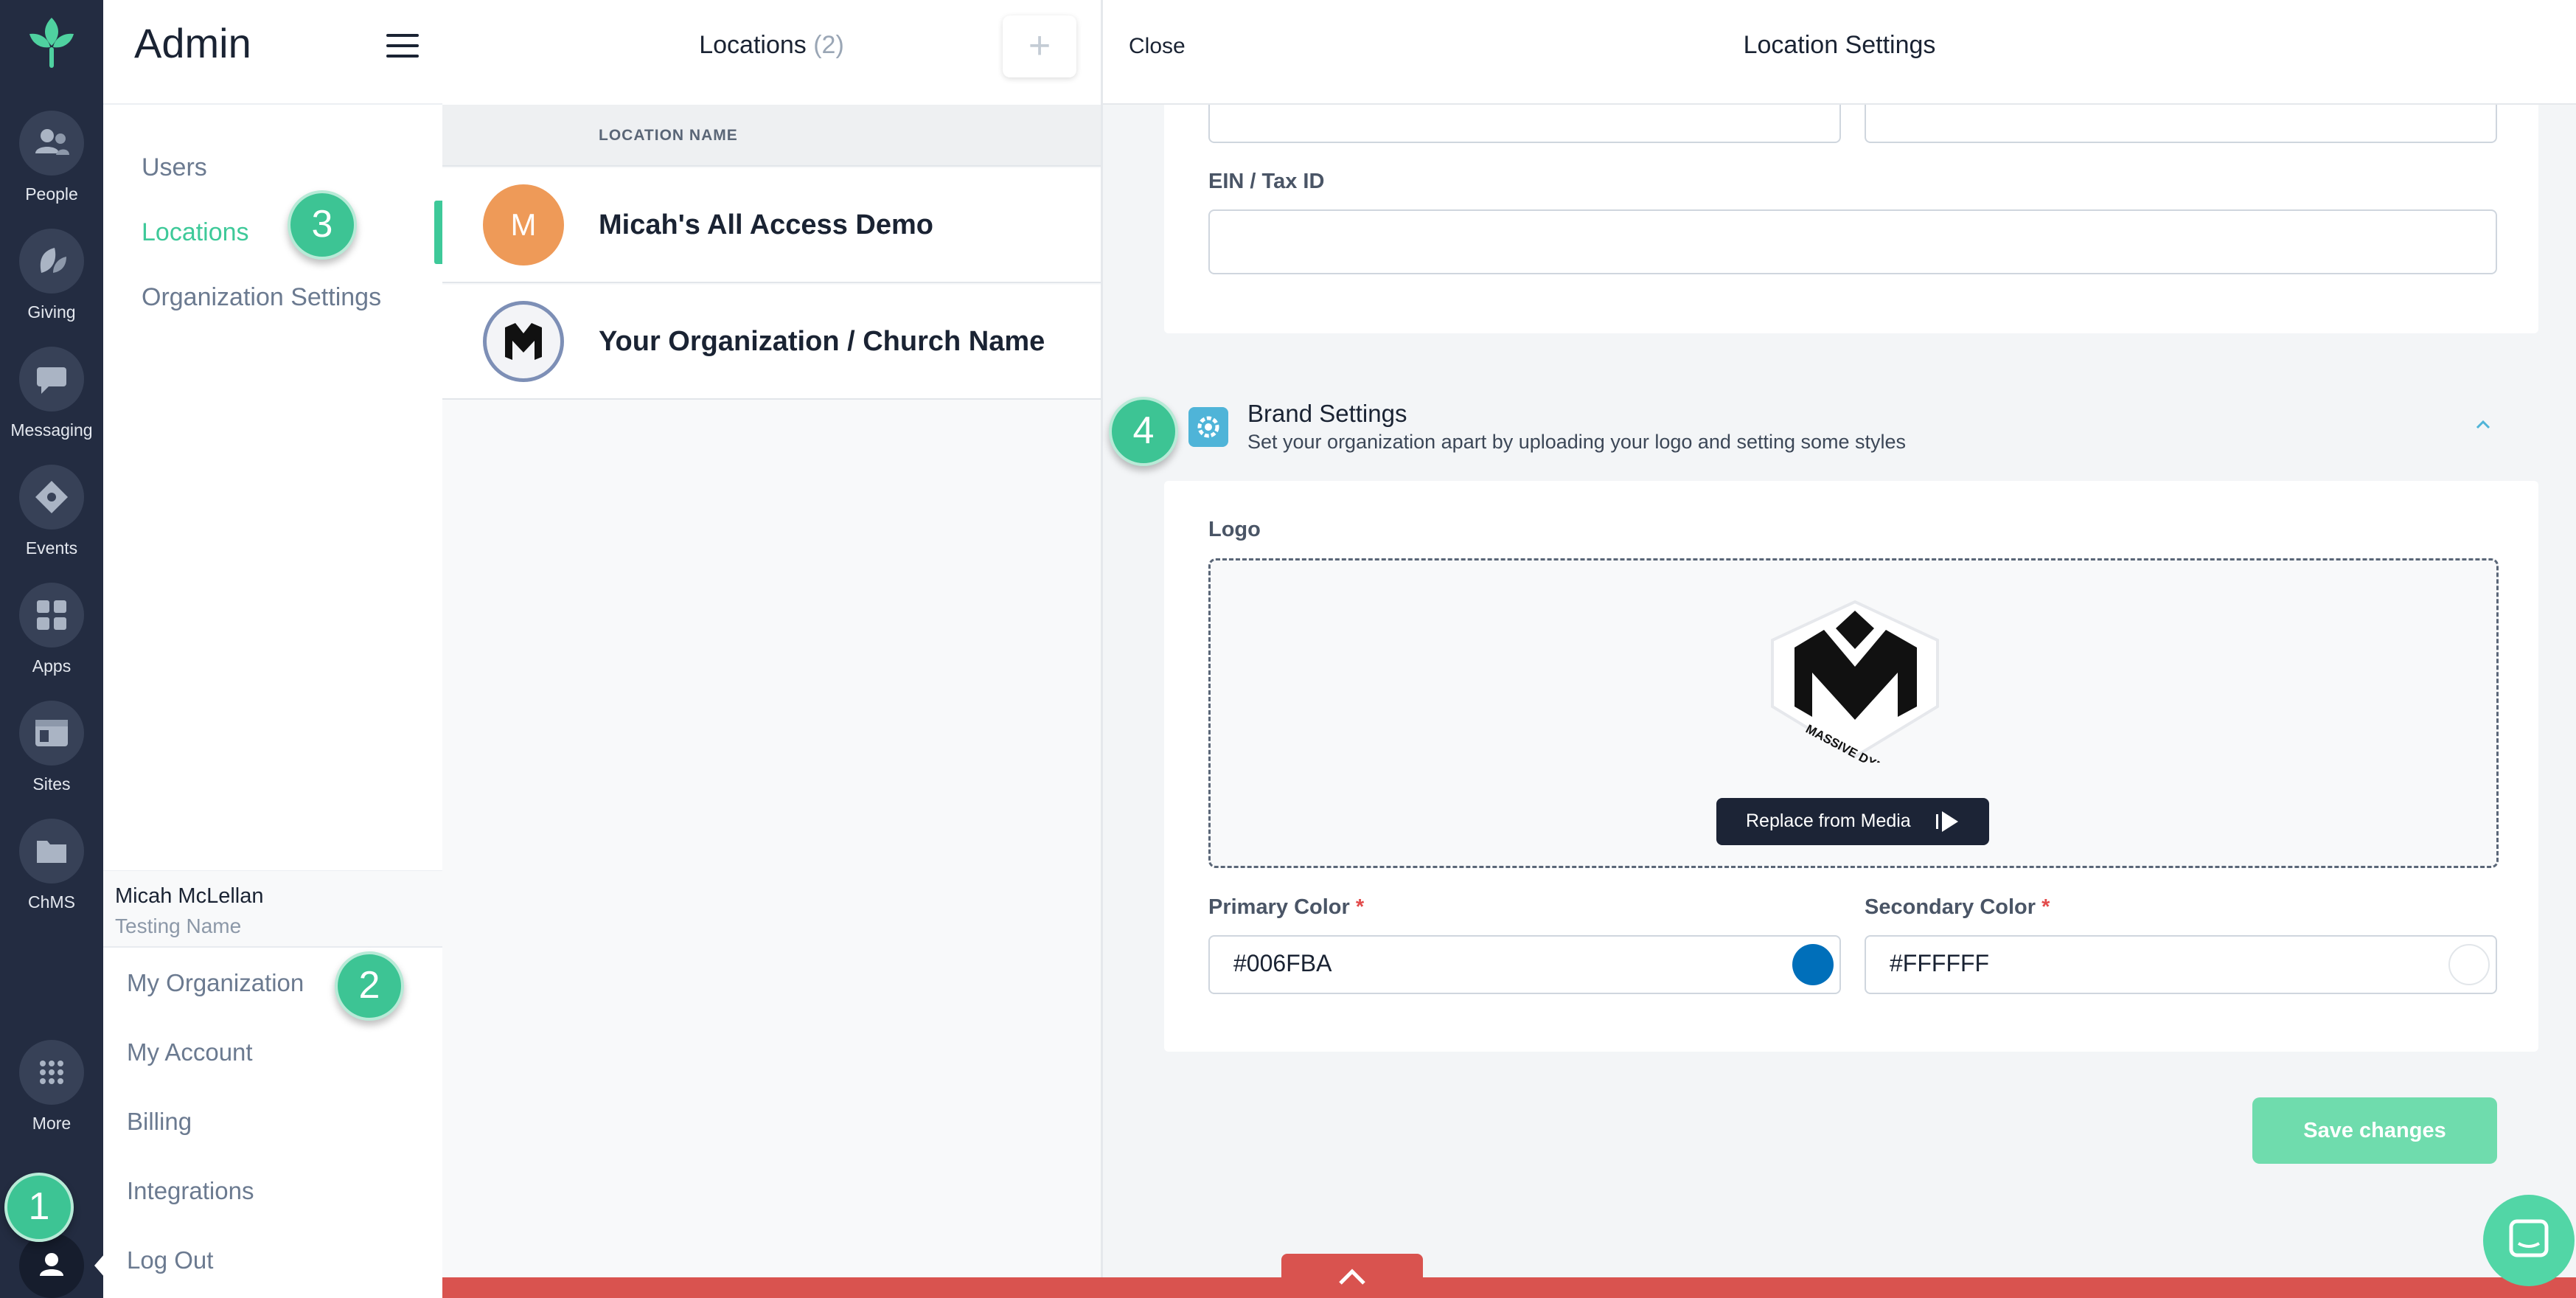 The image size is (2576, 1298). What do you see at coordinates (1327, 413) in the screenshot?
I see `brand-settings-title: Brand Settings` at bounding box center [1327, 413].